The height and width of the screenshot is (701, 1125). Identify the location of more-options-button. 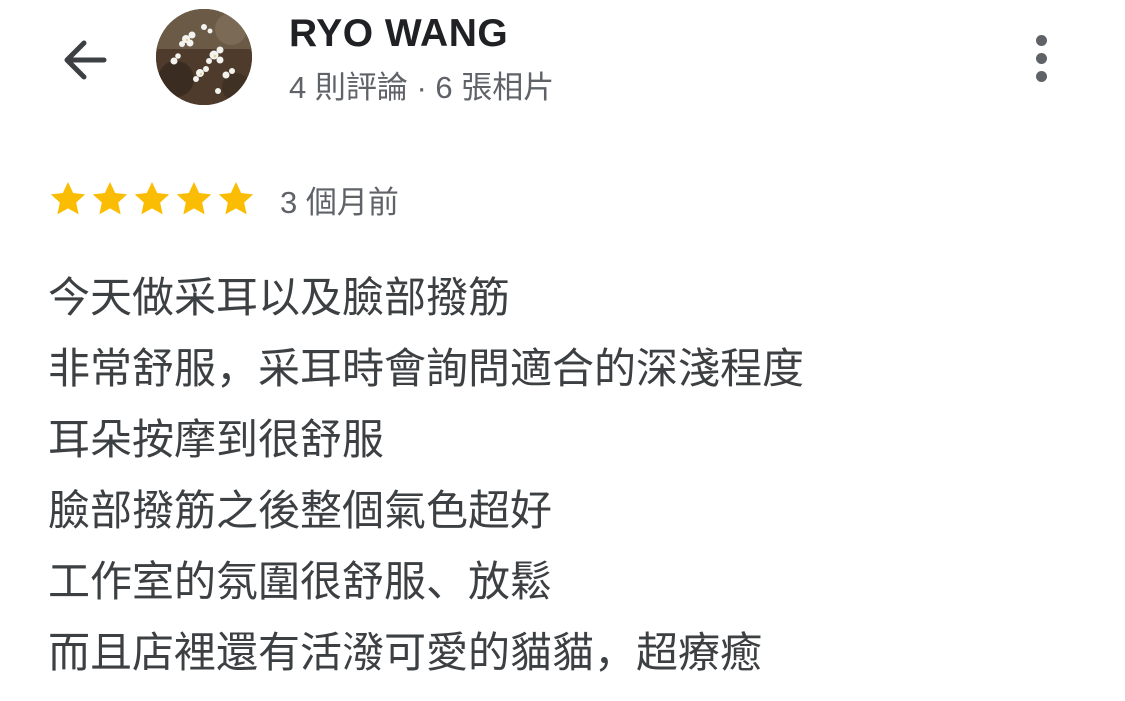
(1041, 58).